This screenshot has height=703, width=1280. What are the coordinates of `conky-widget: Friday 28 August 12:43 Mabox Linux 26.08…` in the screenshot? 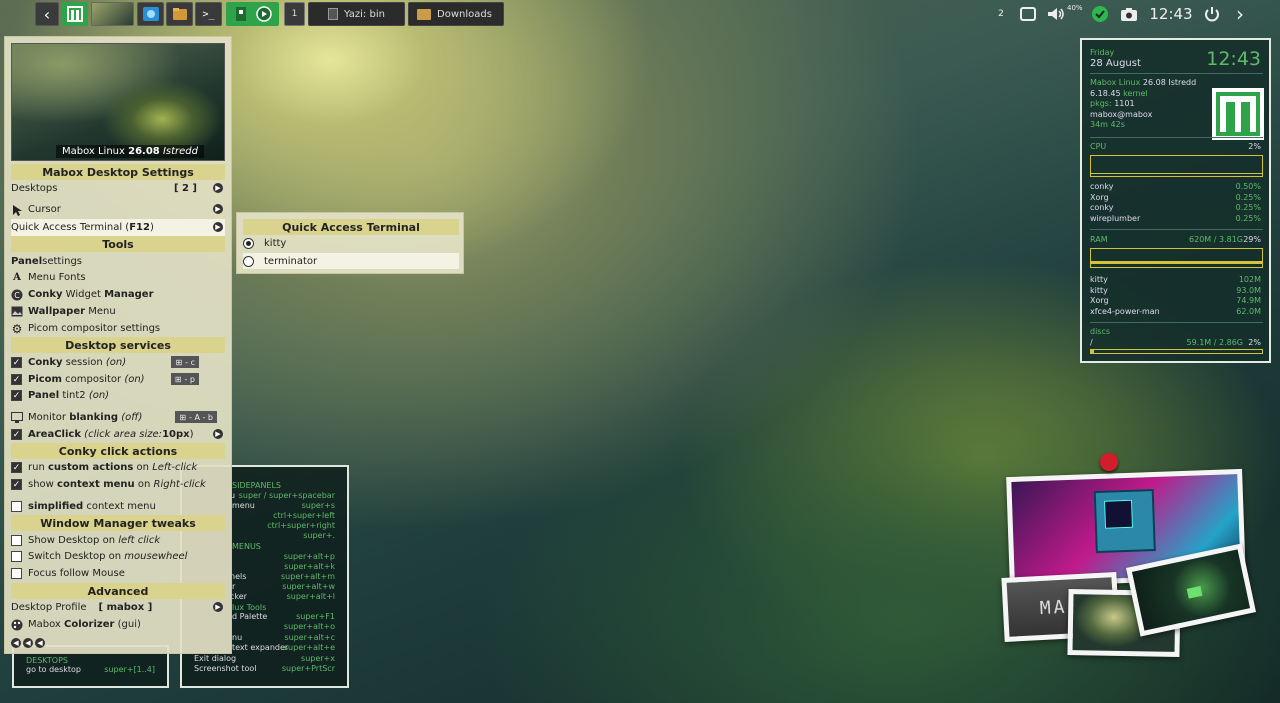 It's located at (1175, 200).